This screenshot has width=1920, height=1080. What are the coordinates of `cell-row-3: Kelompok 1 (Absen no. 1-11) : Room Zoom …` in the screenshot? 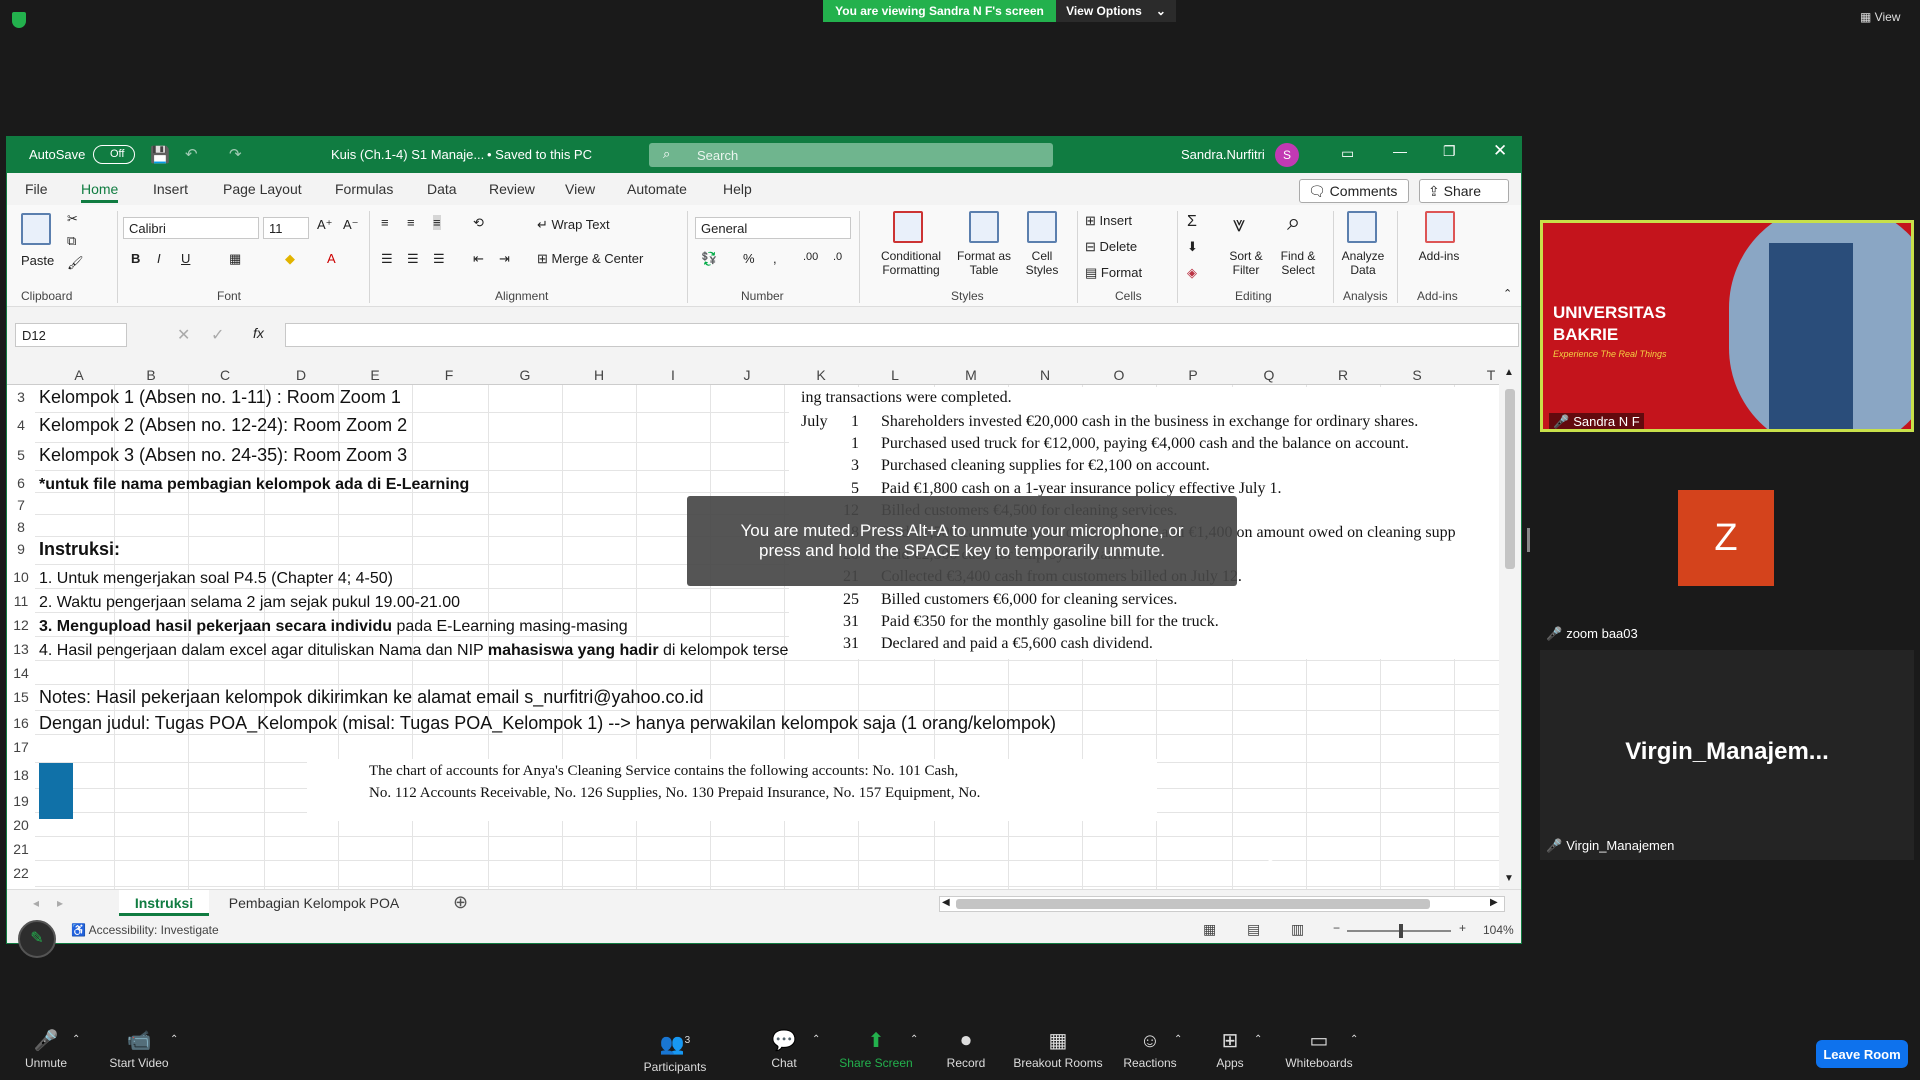 It's located at (220, 397).